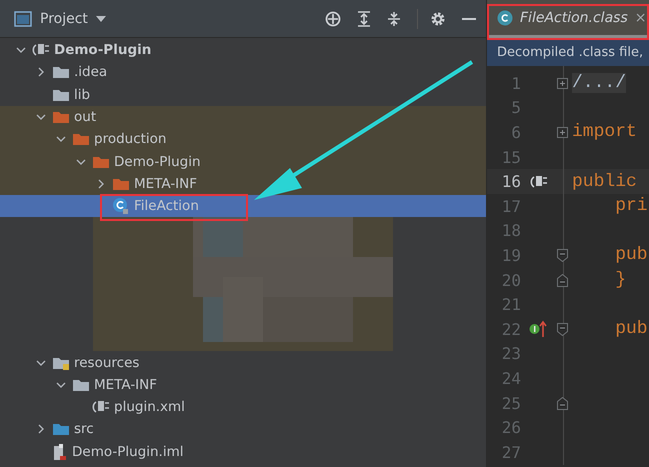 The height and width of the screenshot is (467, 649). I want to click on panel-icon, so click(23, 18).